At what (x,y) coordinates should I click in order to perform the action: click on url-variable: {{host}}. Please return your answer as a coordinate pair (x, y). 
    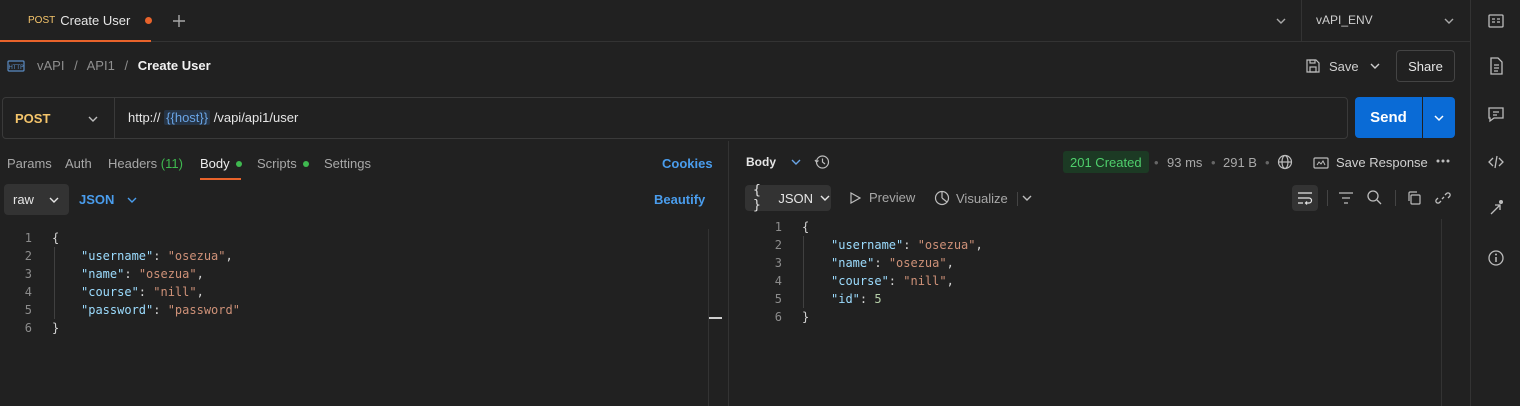
    Looking at the image, I should click on (187, 117).